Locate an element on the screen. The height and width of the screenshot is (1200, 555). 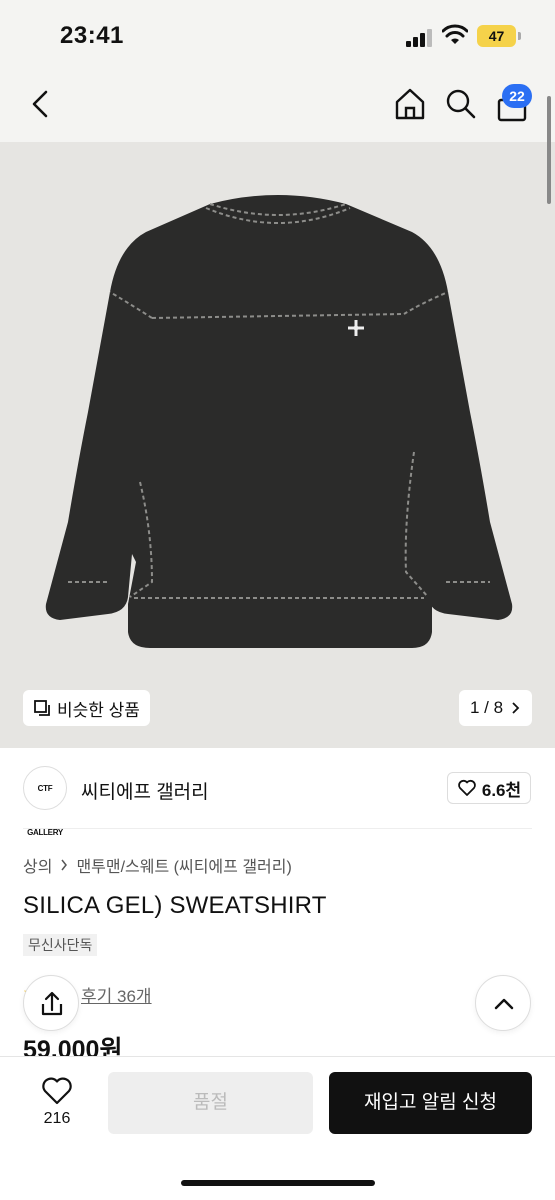
soldout-button: 품절 is located at coordinates (210, 1103).